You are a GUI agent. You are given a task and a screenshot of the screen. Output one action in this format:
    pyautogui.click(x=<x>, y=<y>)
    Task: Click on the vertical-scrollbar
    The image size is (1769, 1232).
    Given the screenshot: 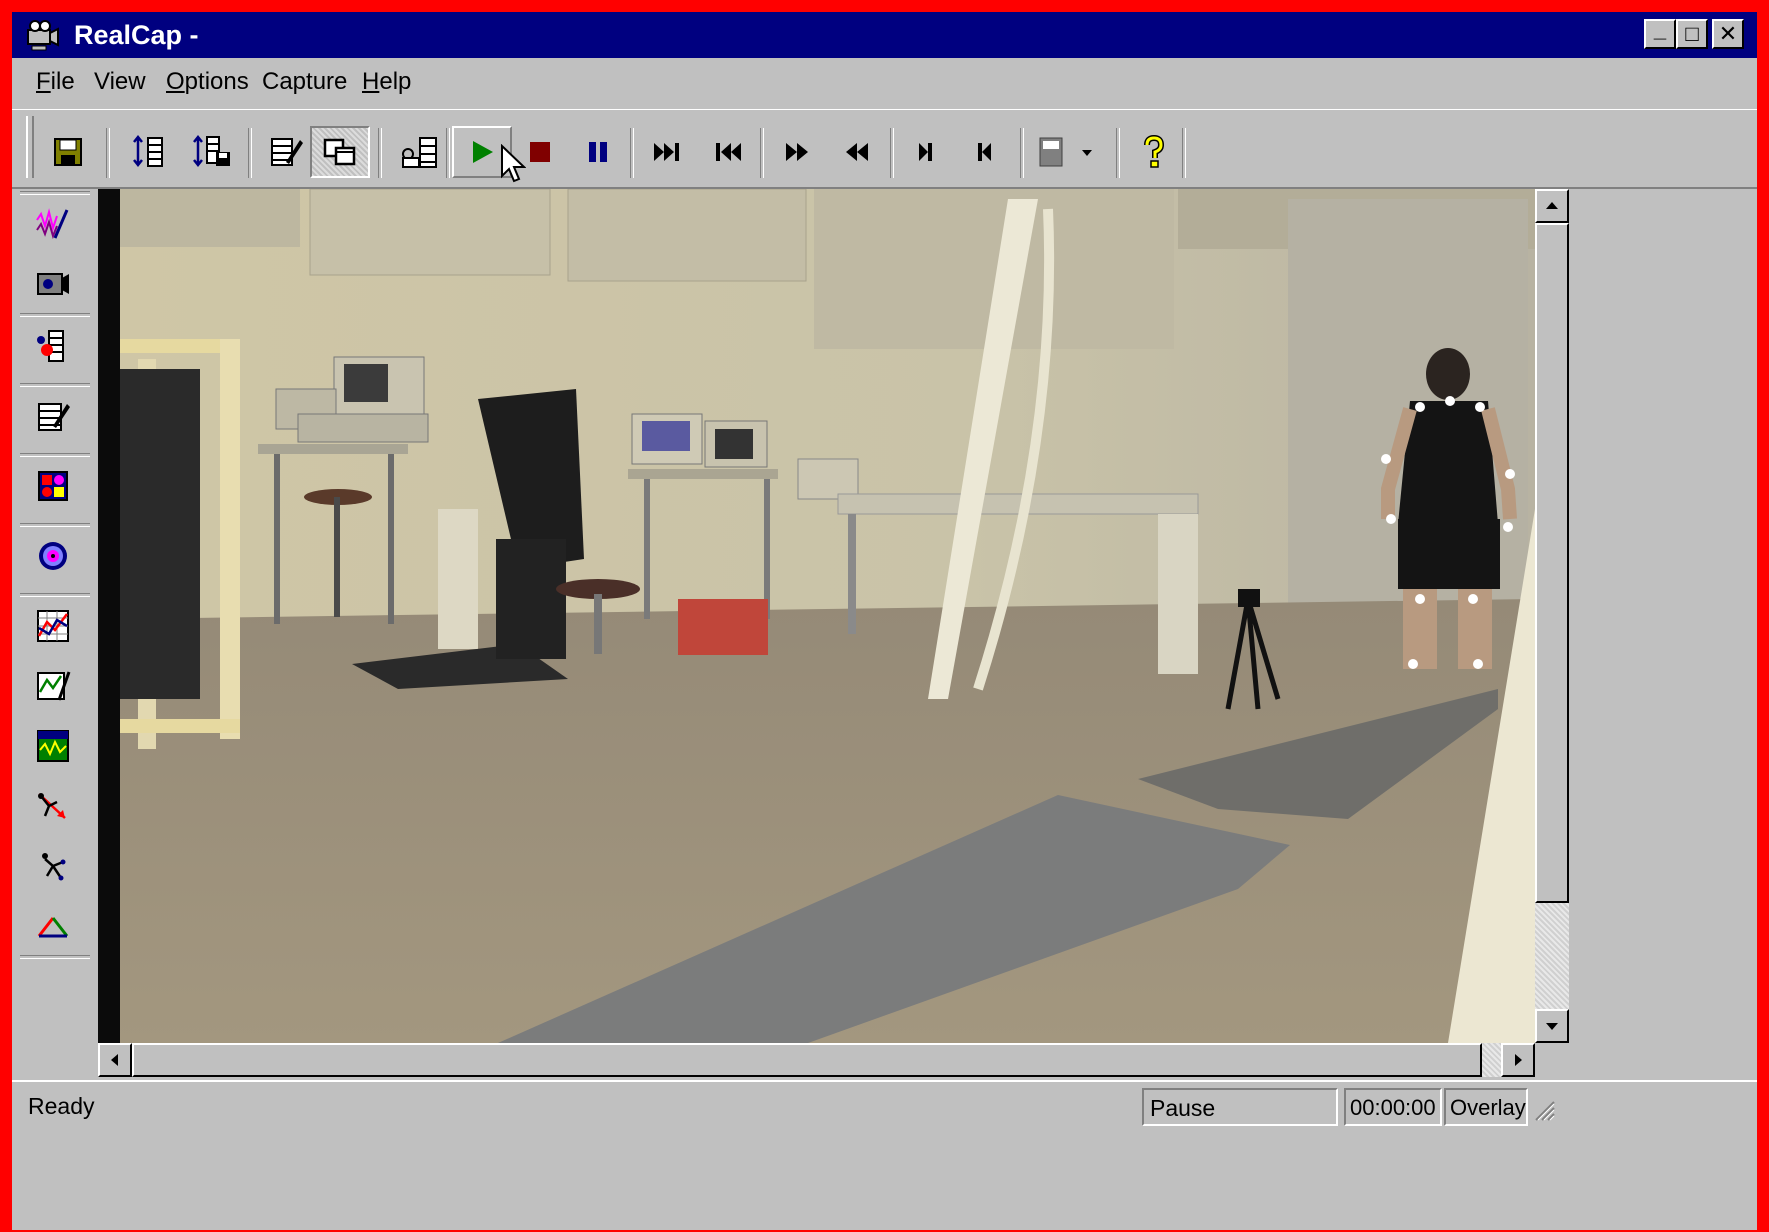 What is the action you would take?
    pyautogui.click(x=1552, y=616)
    